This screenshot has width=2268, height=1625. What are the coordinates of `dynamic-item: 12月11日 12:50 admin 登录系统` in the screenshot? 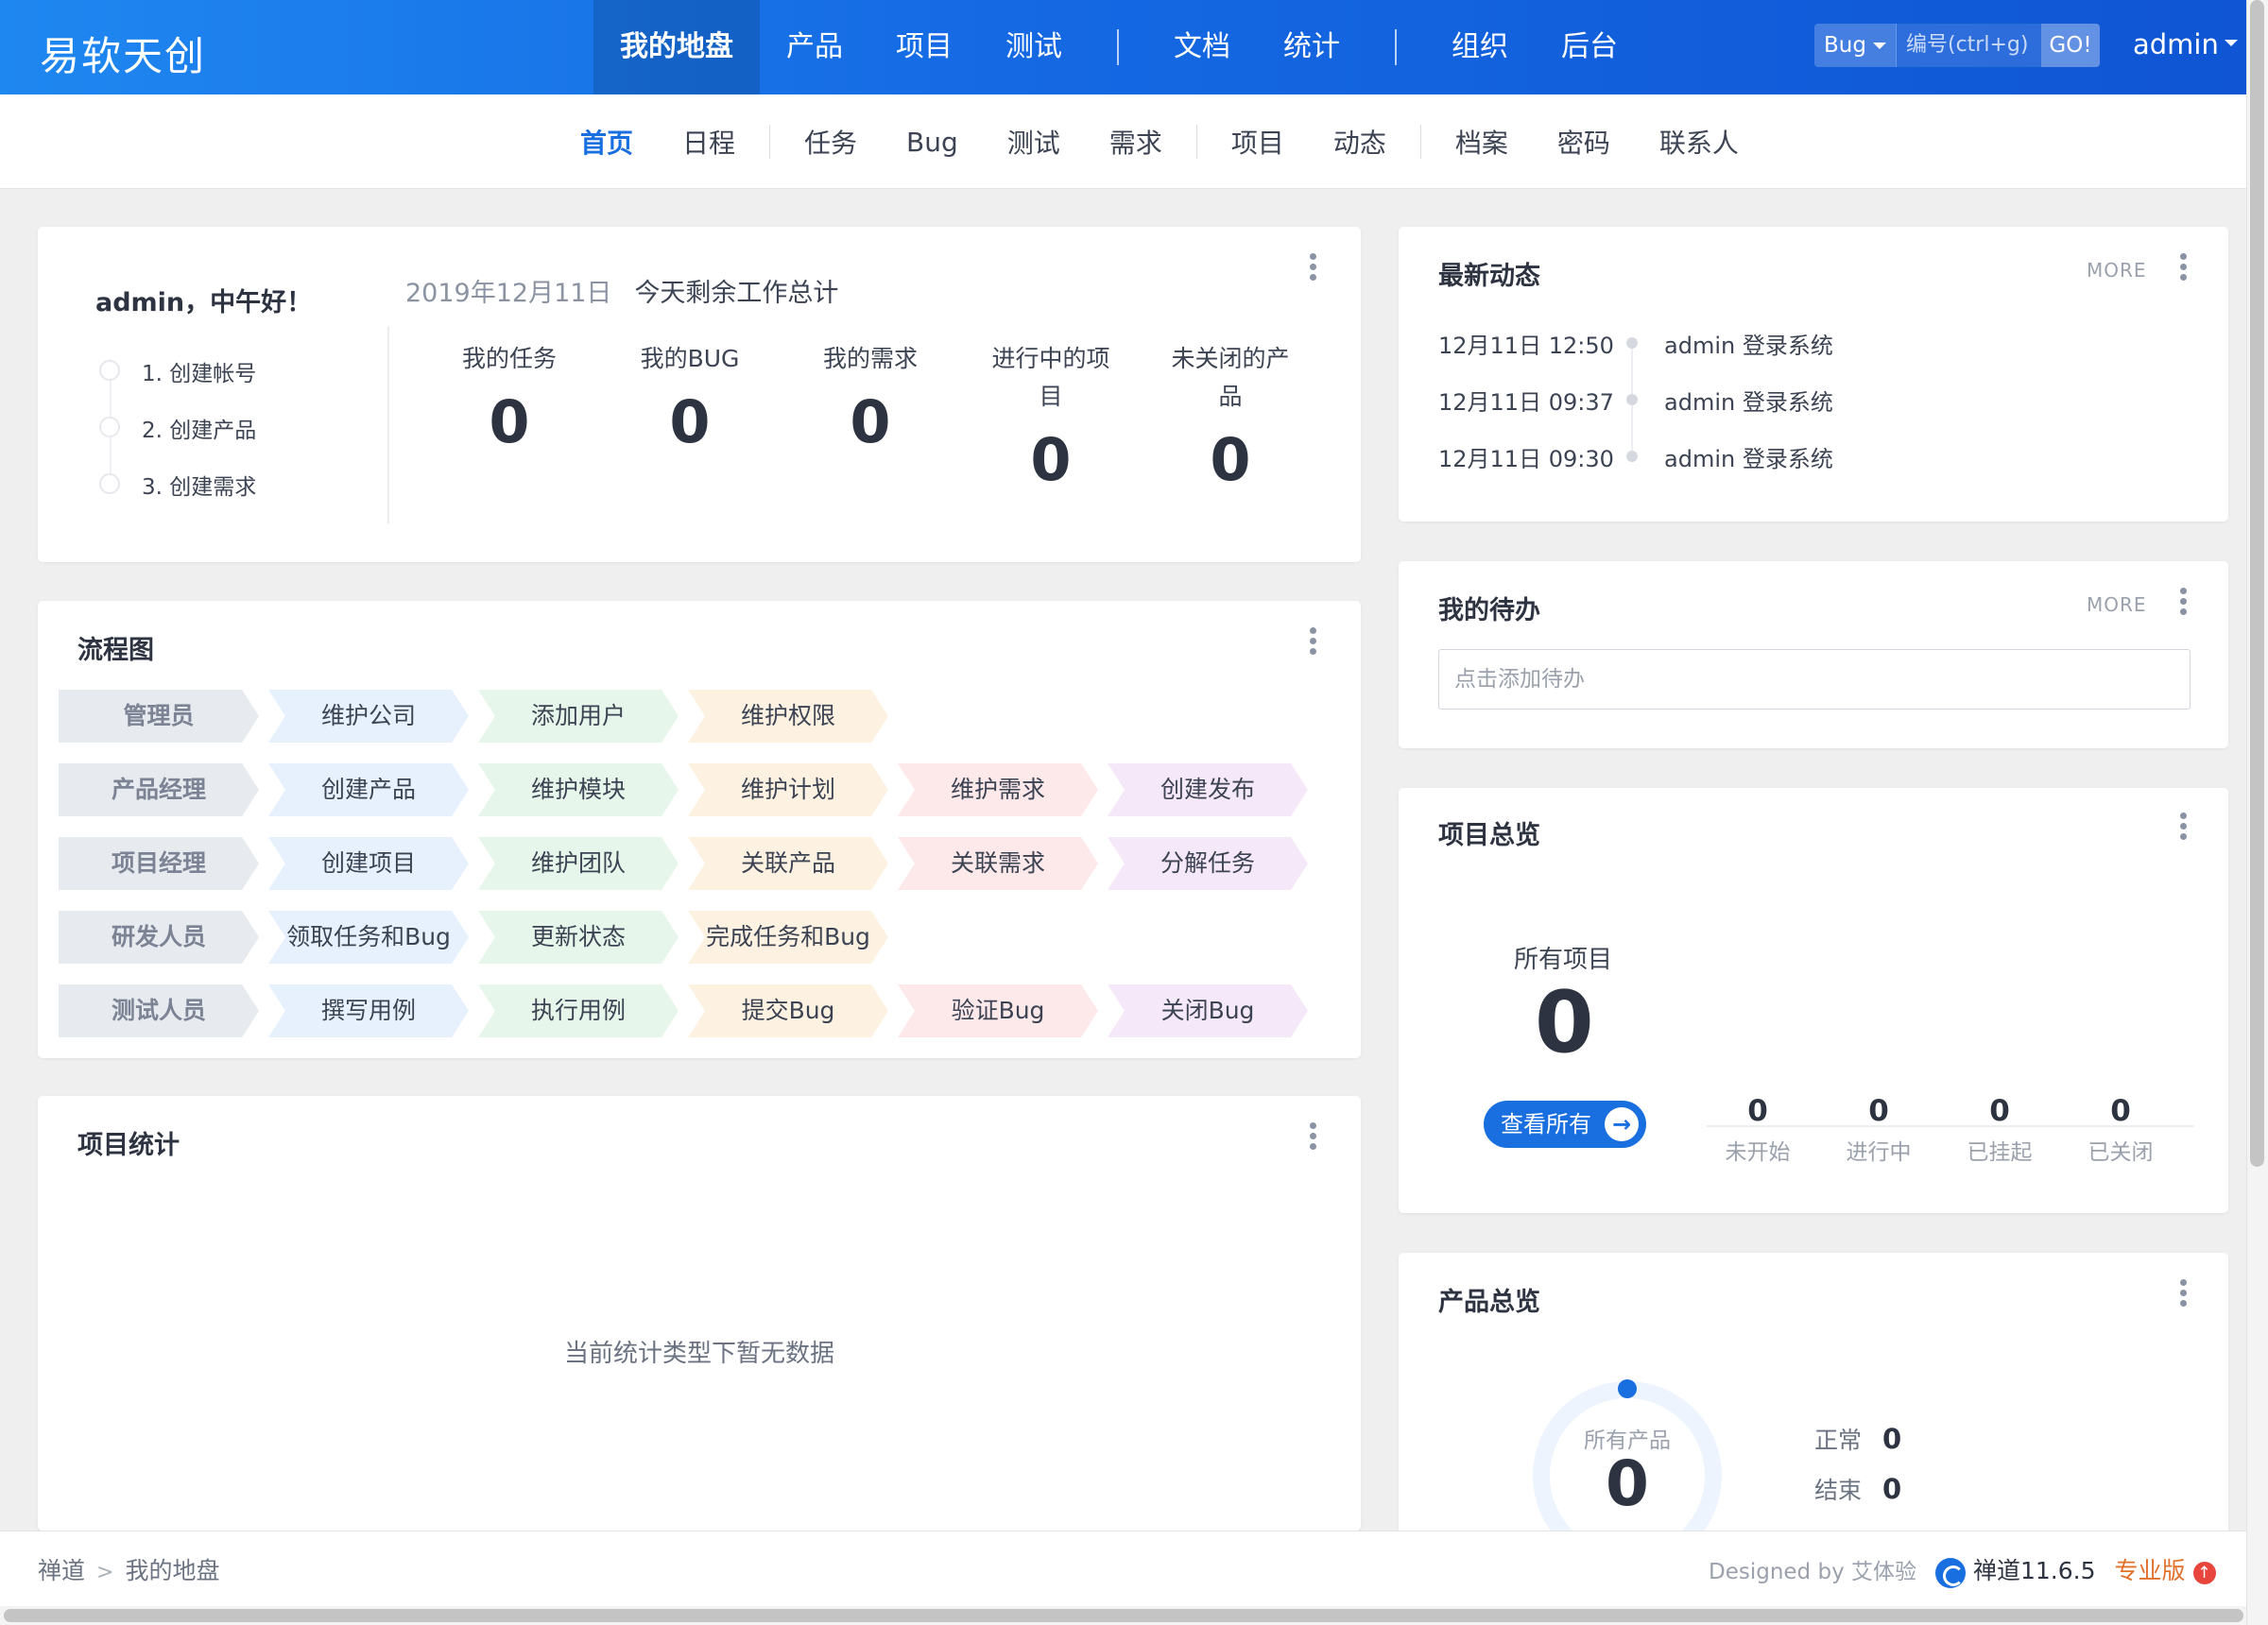 It's located at (1635, 344).